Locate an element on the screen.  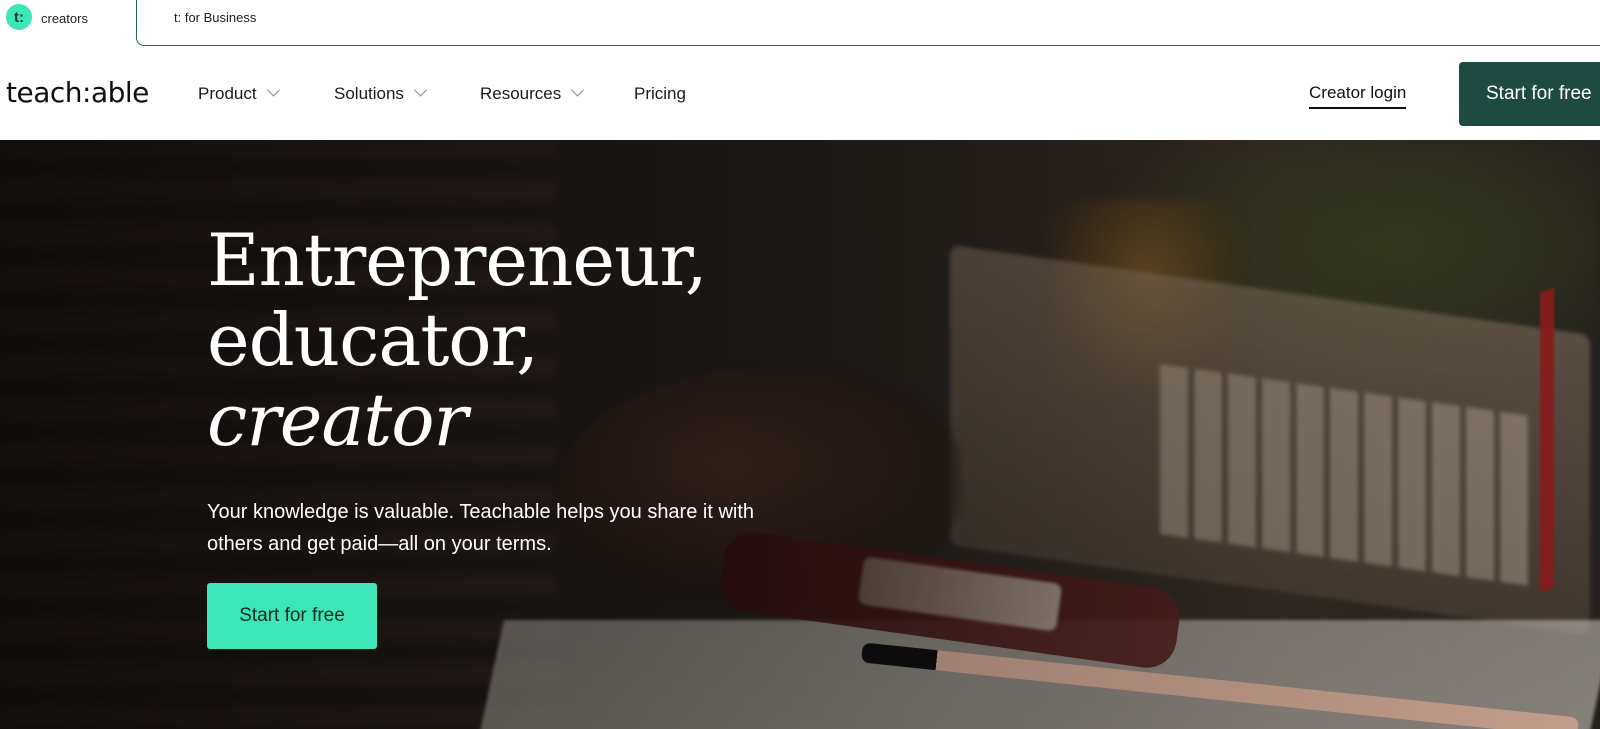
switcher-tab-creators-label: creators is located at coordinates (64, 18).